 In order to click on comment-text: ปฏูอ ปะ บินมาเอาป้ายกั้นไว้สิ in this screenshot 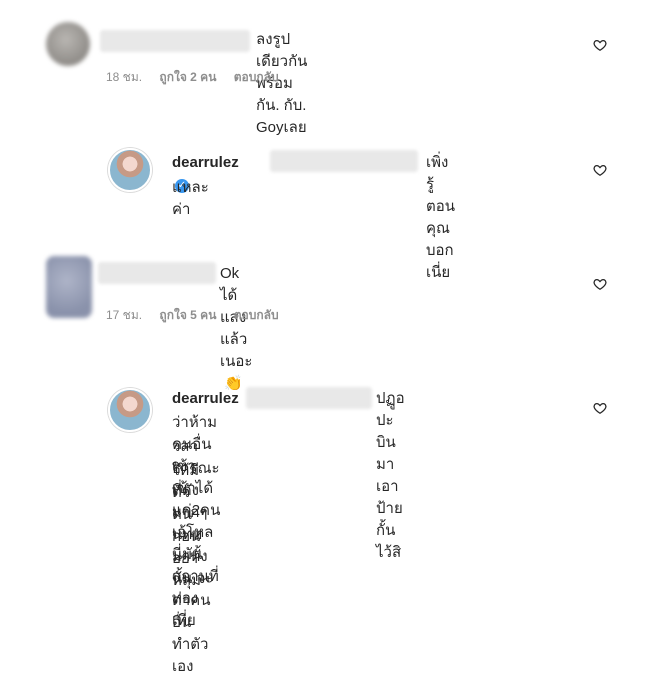, I will do `click(390, 475)`.